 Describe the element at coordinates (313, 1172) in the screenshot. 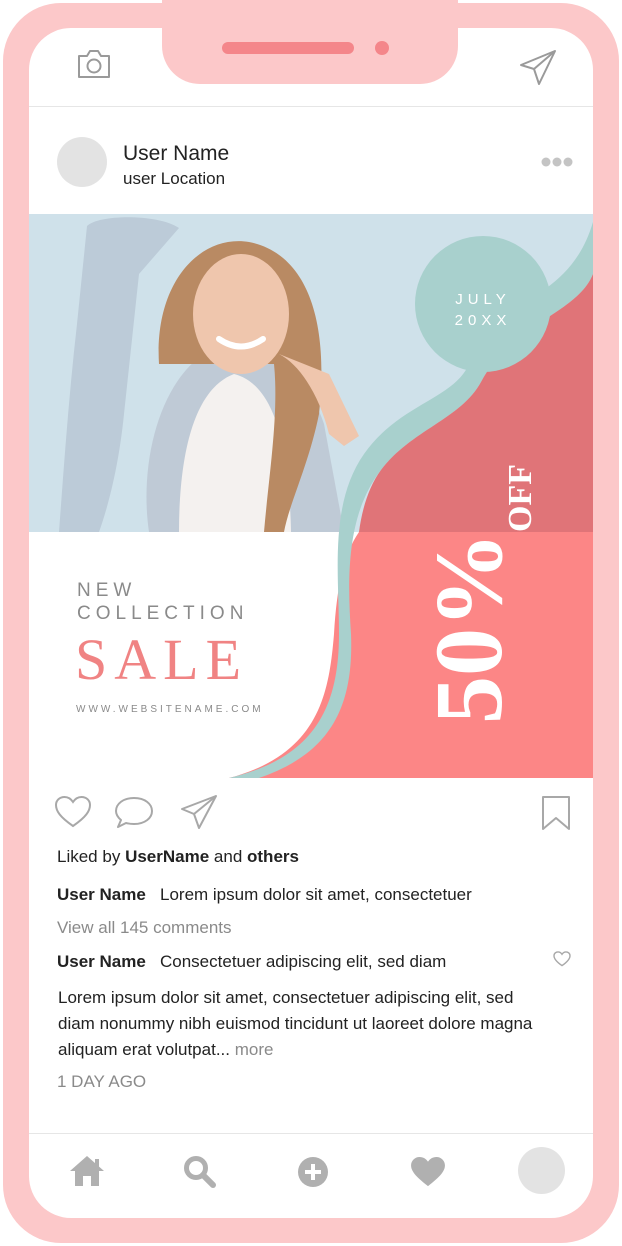

I see `add-icon` at that location.